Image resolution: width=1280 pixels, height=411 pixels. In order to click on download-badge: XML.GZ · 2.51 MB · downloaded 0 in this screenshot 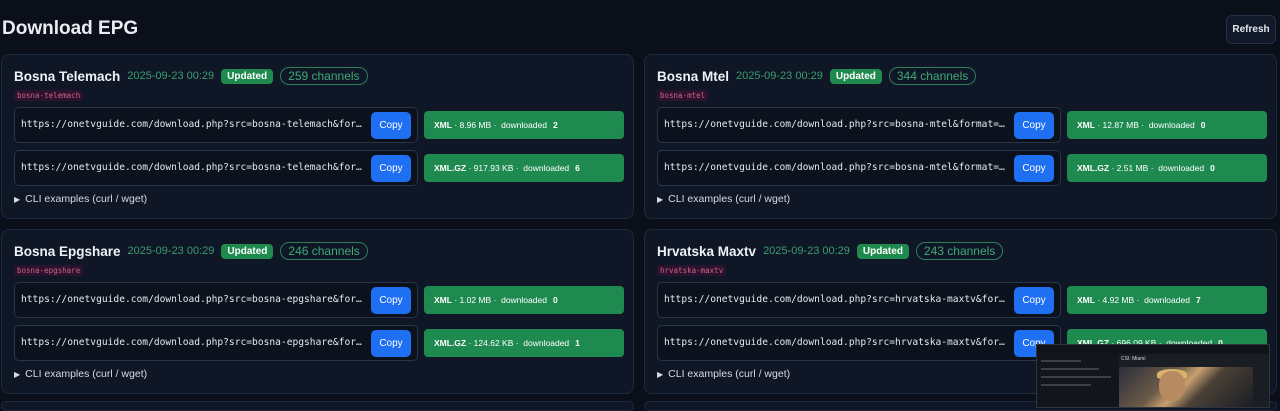, I will do `click(1167, 168)`.